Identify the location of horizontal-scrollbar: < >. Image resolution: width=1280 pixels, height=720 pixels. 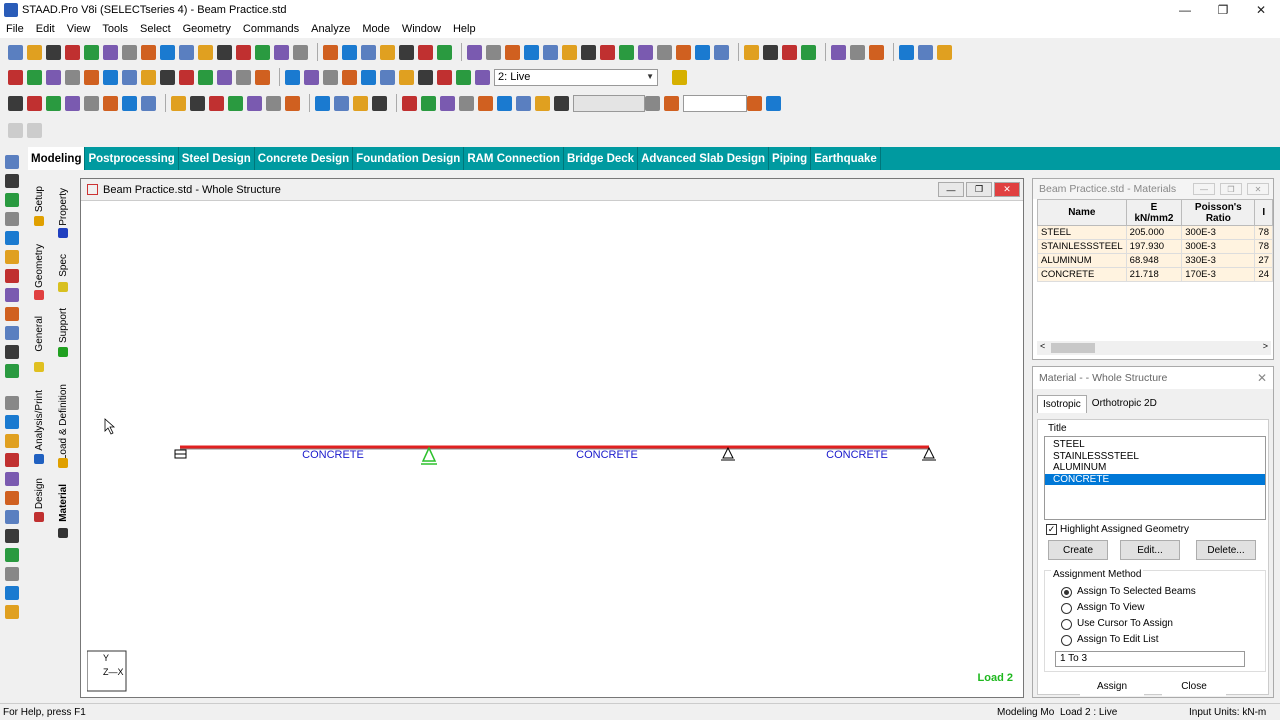
(1154, 348).